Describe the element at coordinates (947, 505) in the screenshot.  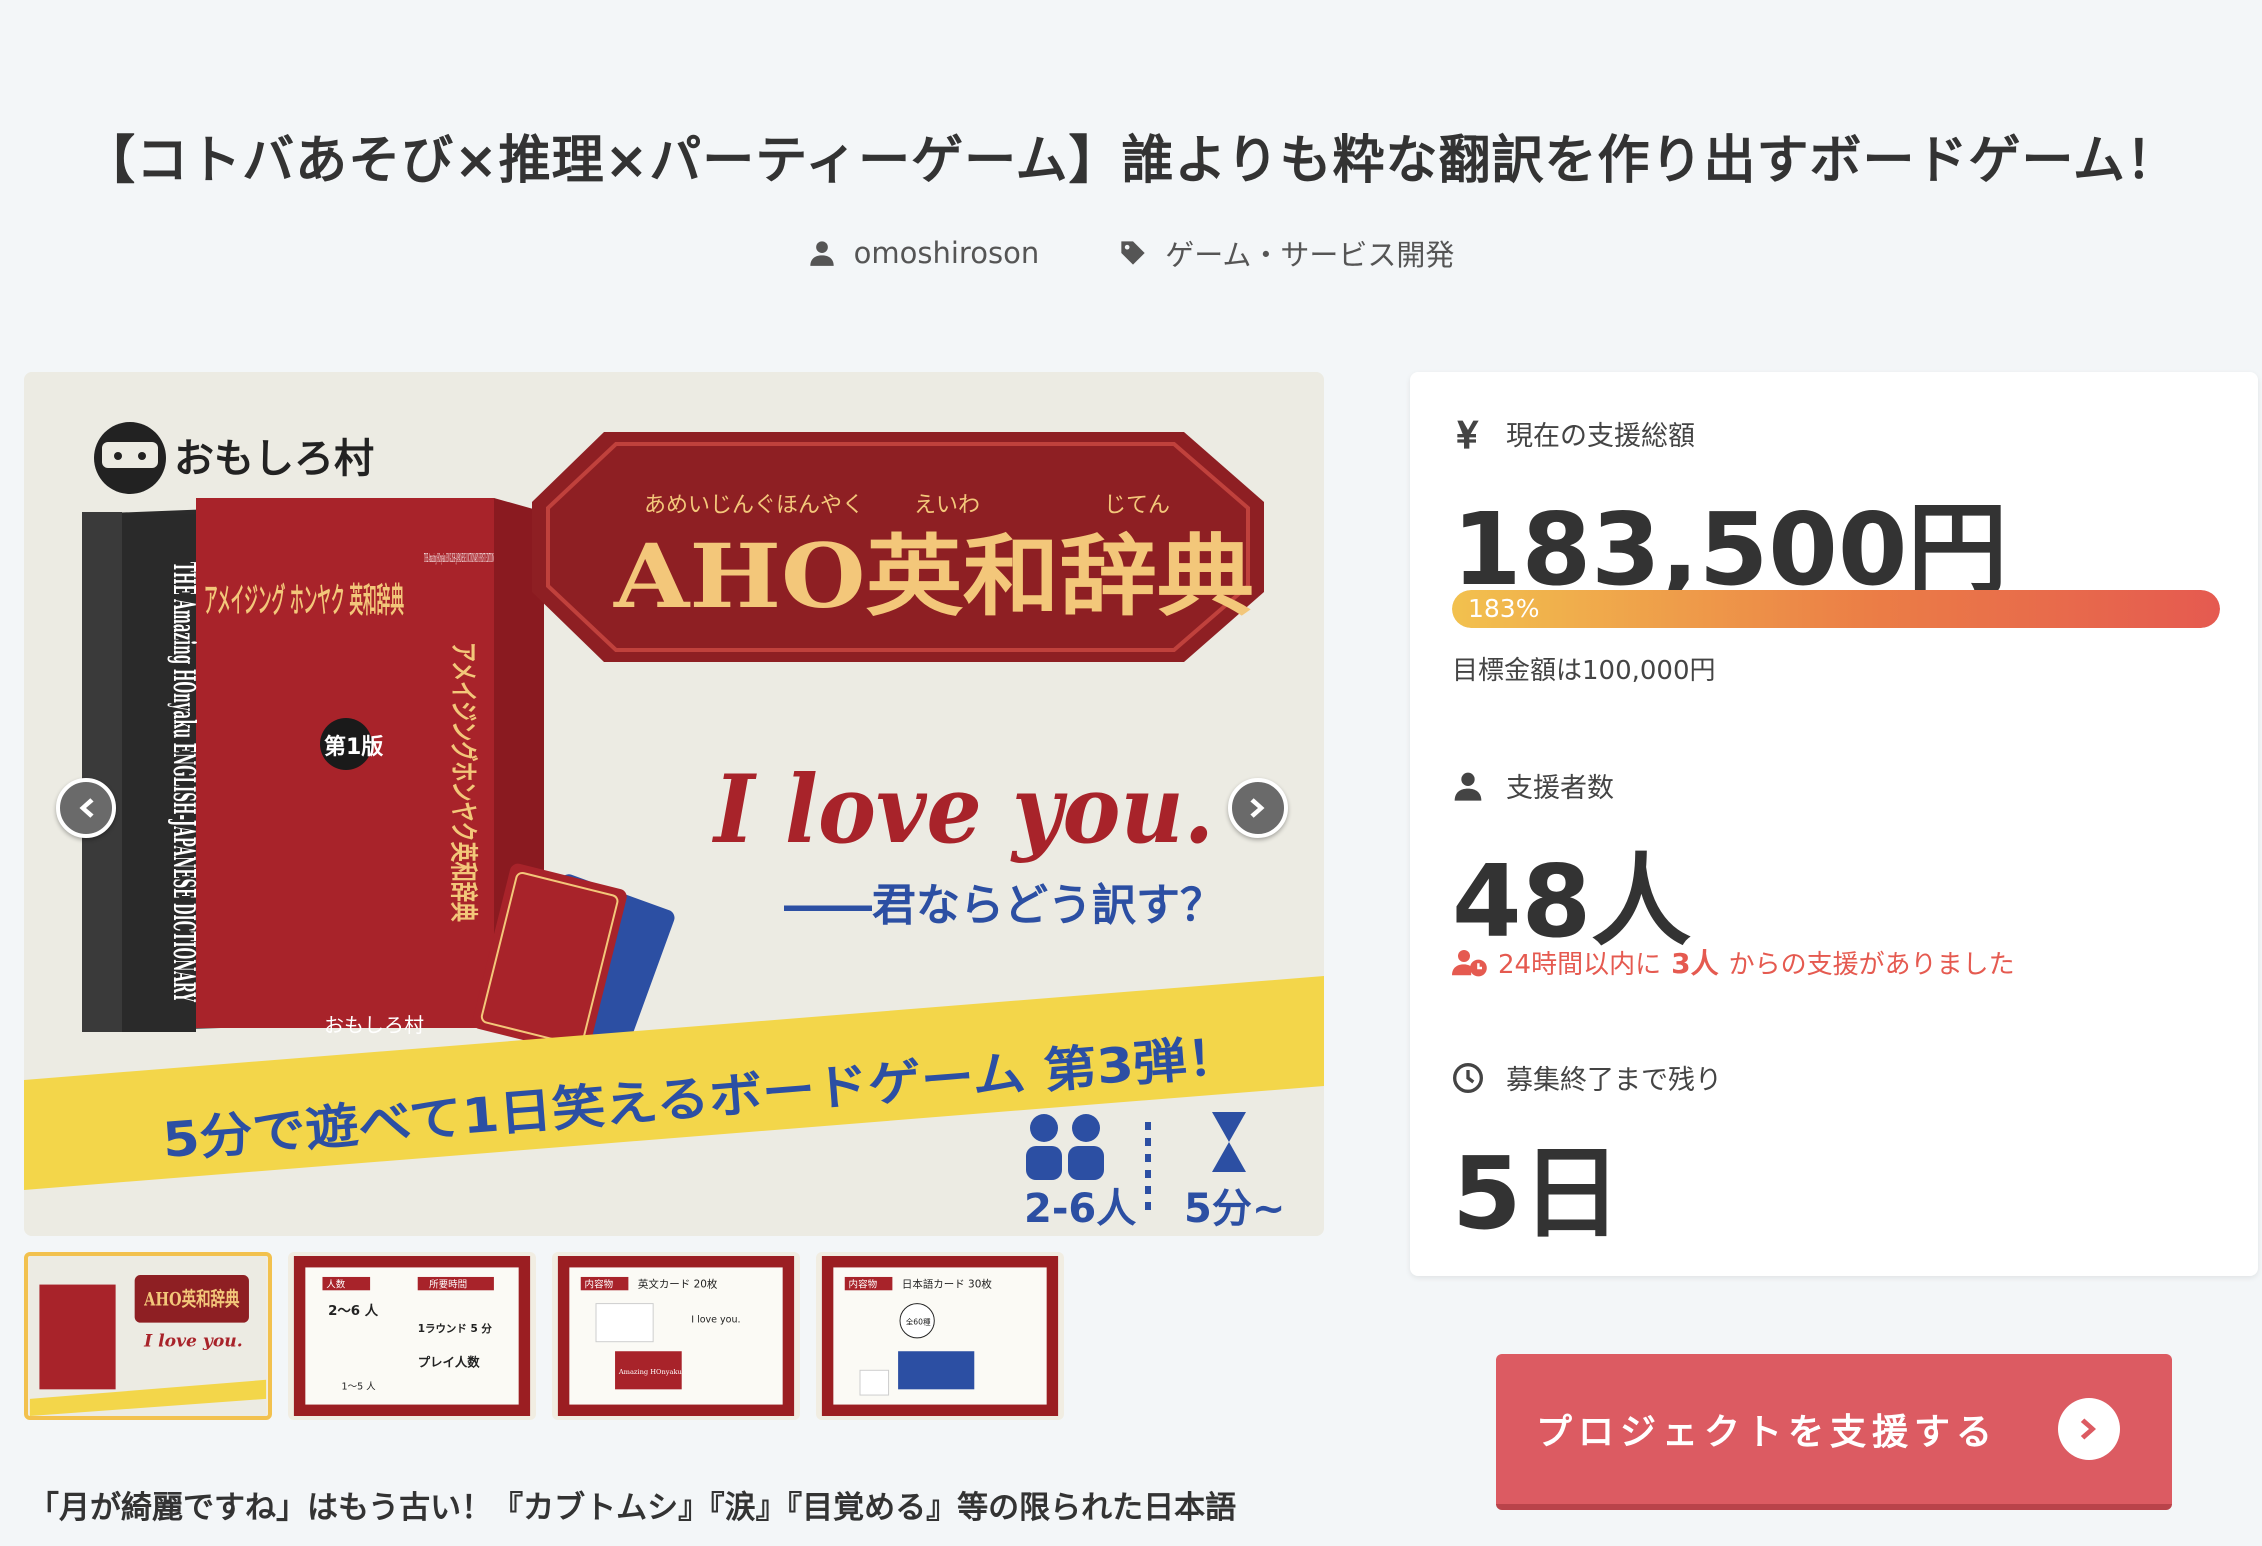
I see `ruby-text-2: えいわ` at that location.